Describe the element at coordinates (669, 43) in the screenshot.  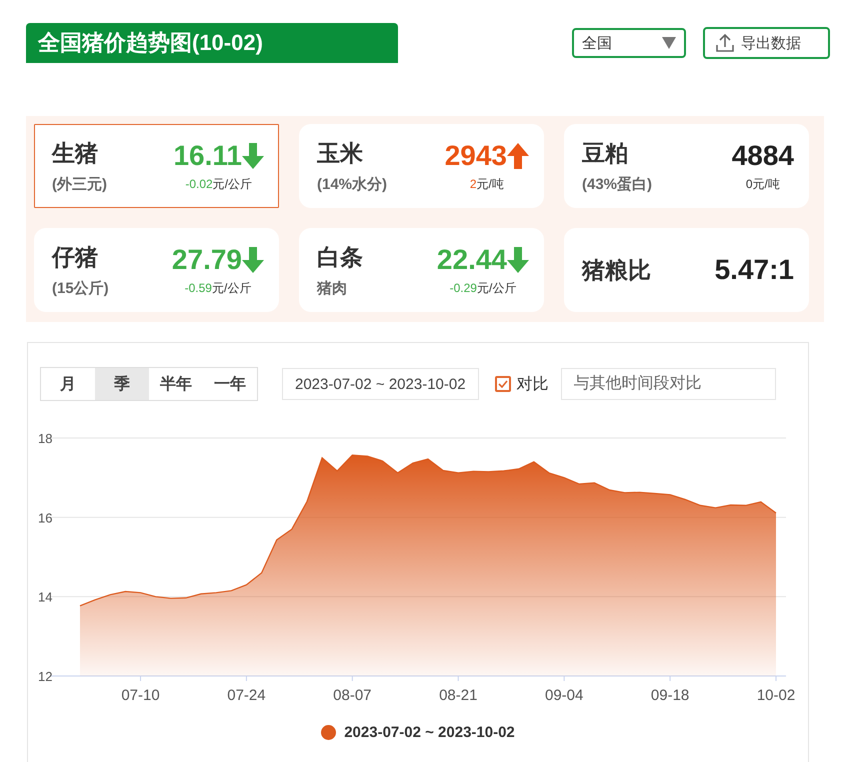
I see `caret-icon` at that location.